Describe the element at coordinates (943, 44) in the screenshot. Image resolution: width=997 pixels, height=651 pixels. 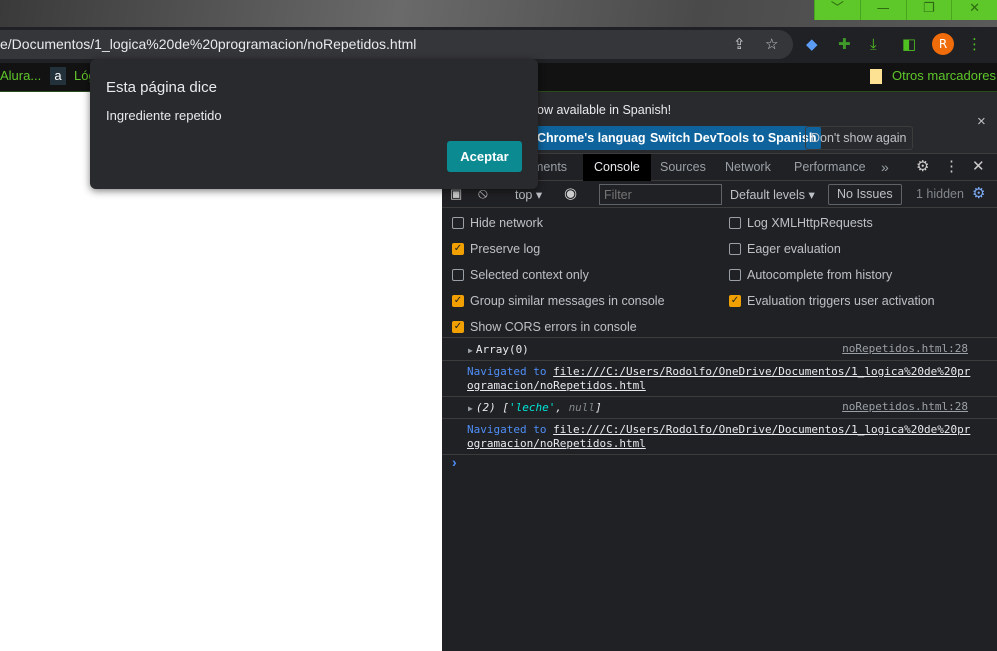
I see `avatar: R` at that location.